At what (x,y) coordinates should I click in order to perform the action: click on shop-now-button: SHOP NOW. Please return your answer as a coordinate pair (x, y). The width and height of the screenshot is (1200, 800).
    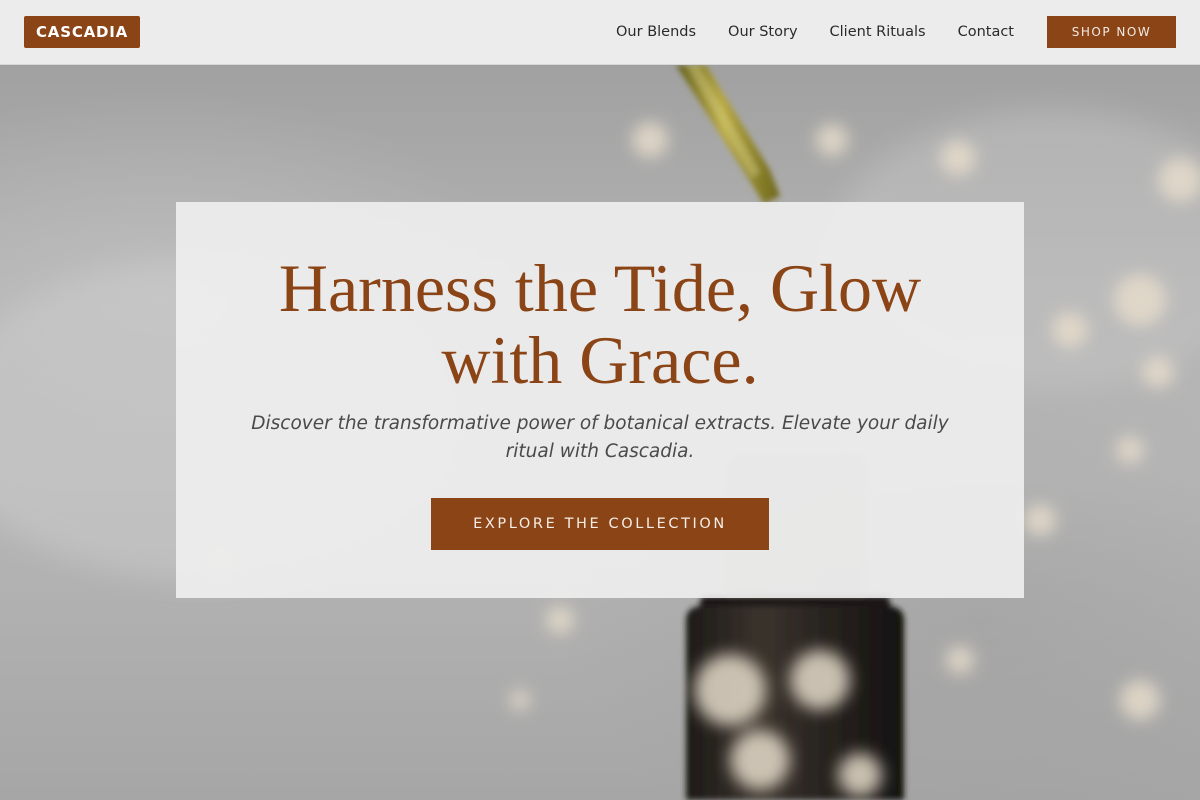
    Looking at the image, I should click on (1111, 32).